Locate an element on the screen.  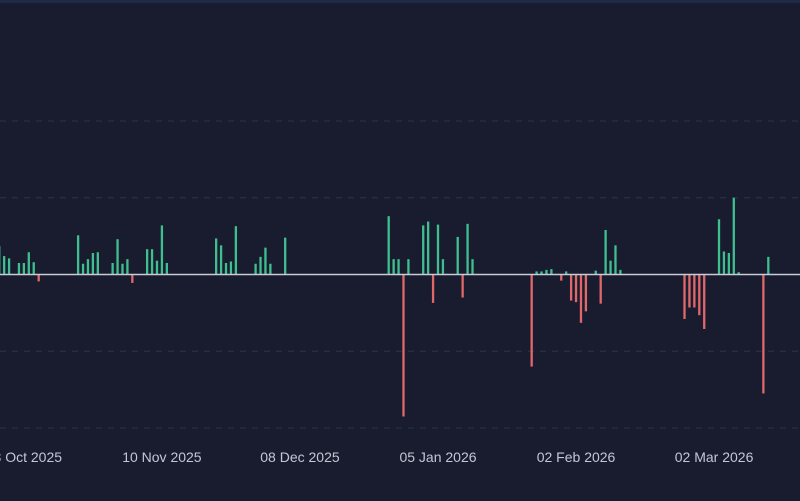
x-tick-label: 10 Nov 2025 is located at coordinates (162, 457).